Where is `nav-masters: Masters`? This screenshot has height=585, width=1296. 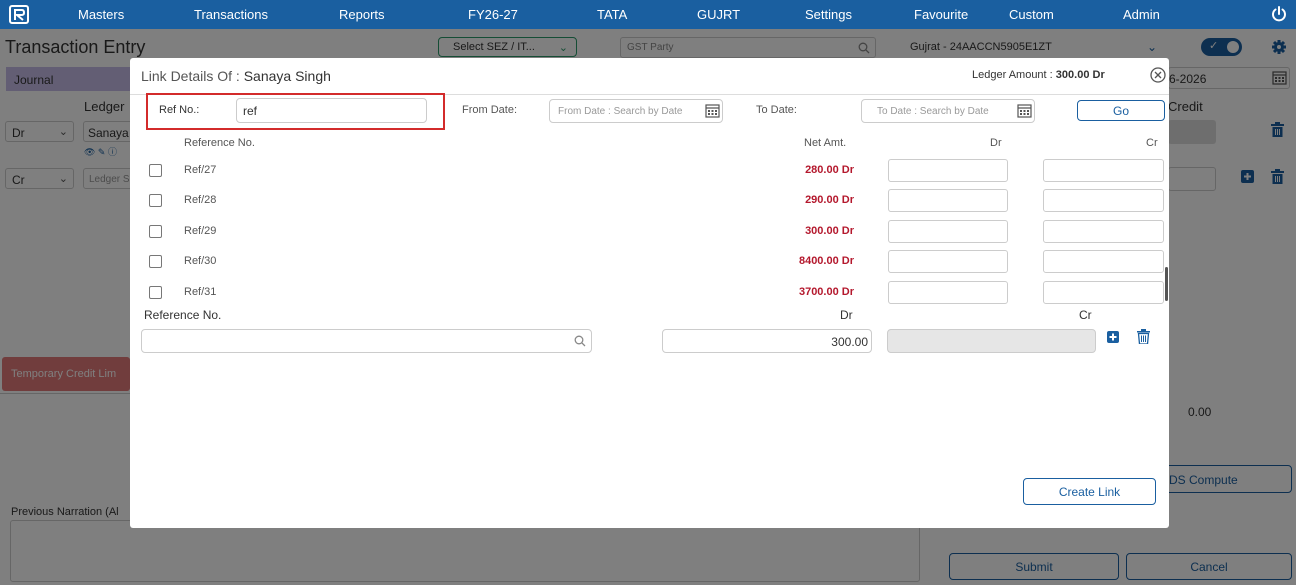
nav-masters: Masters is located at coordinates (101, 14).